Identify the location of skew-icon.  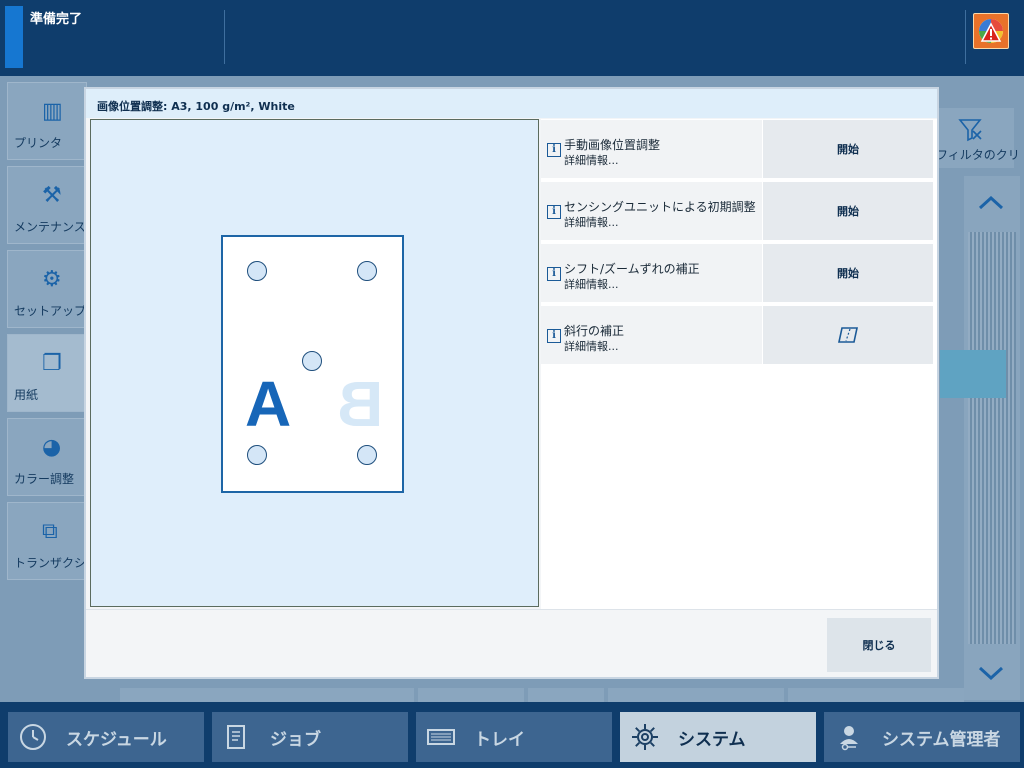
(848, 335).